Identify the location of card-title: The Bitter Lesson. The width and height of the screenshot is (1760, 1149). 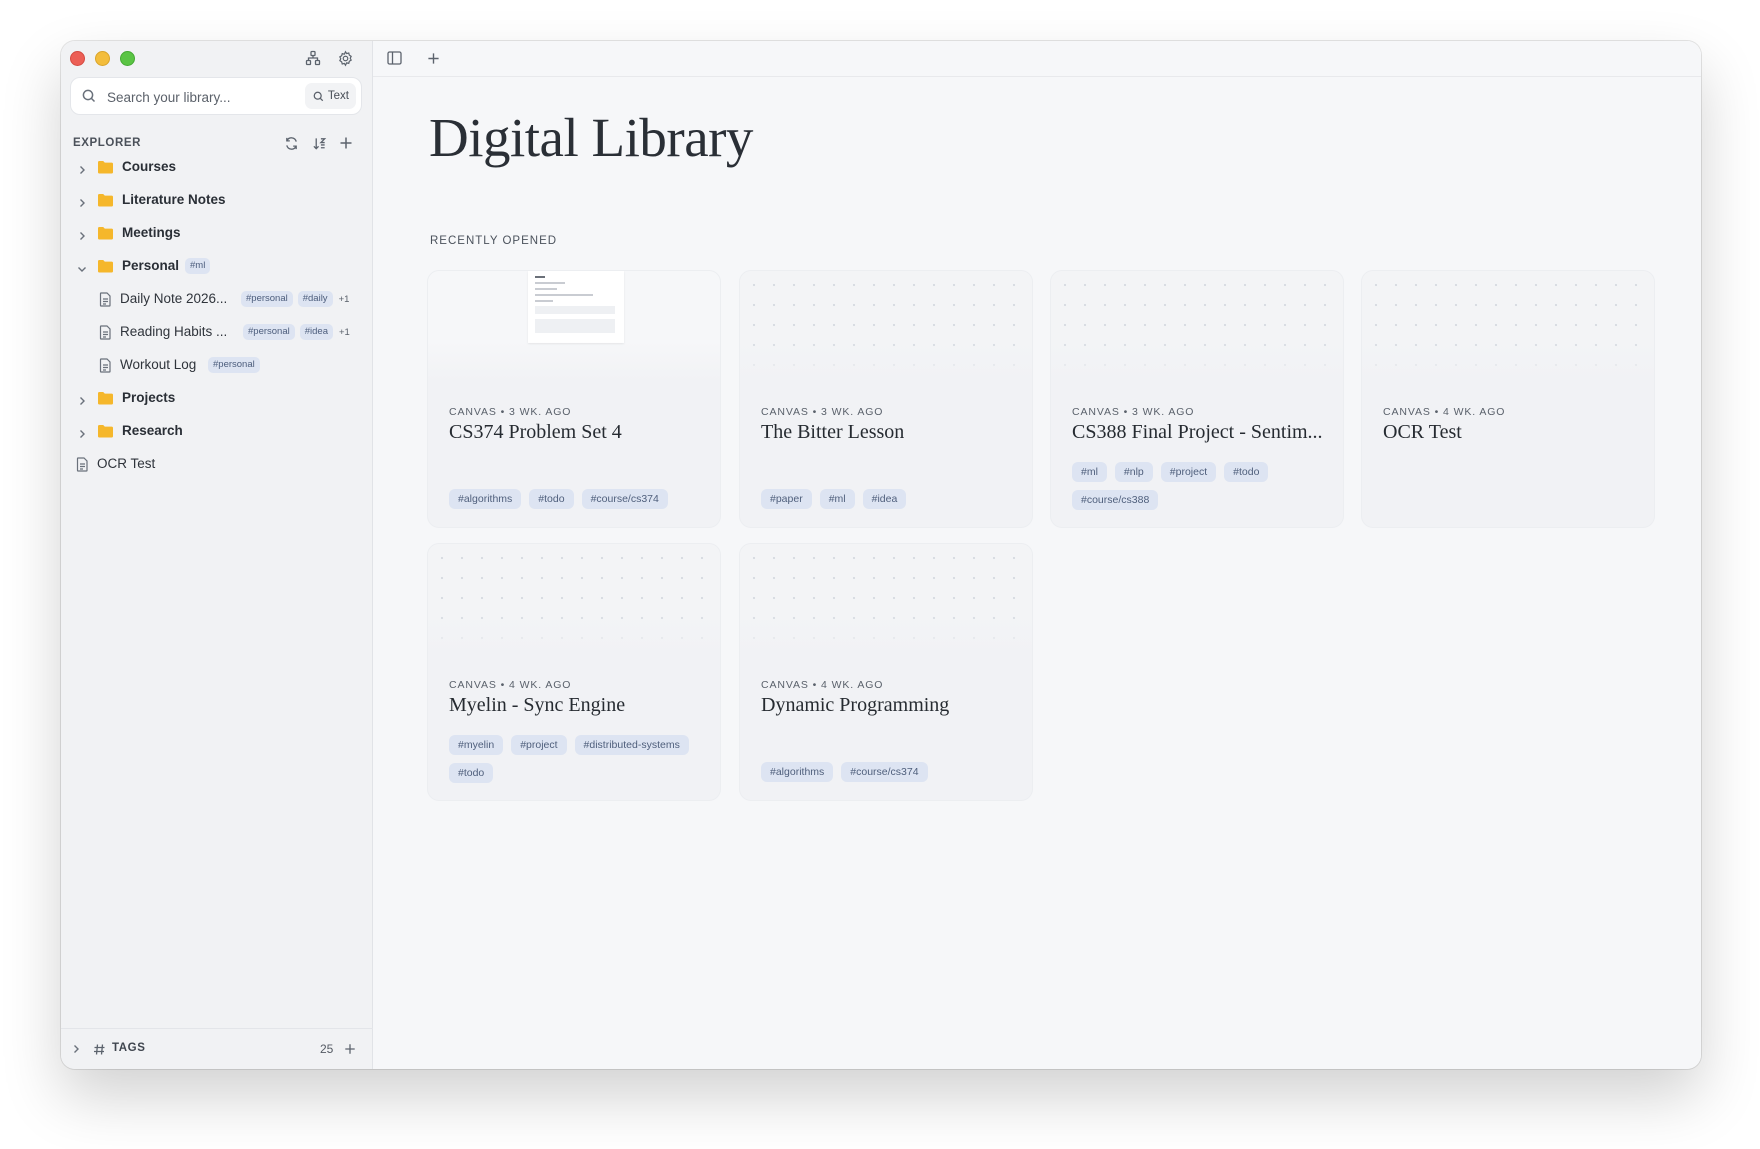
(833, 432).